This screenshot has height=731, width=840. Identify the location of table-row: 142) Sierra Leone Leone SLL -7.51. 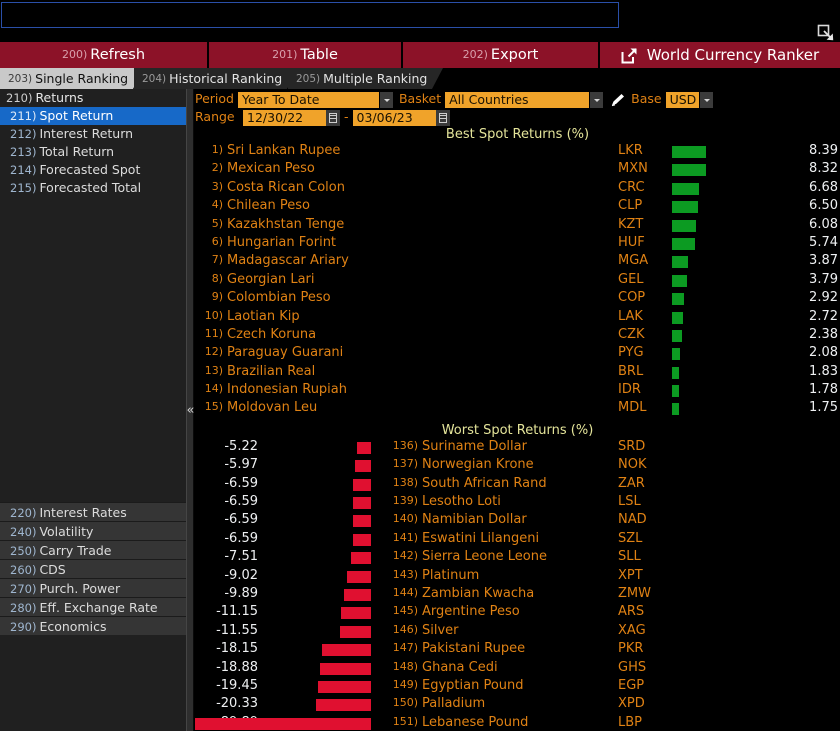
(517, 558).